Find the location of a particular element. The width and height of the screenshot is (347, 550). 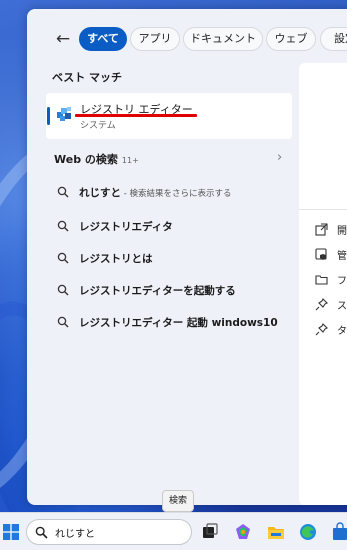

web-search-heading: Web の検索 11+ is located at coordinates (96, 159).